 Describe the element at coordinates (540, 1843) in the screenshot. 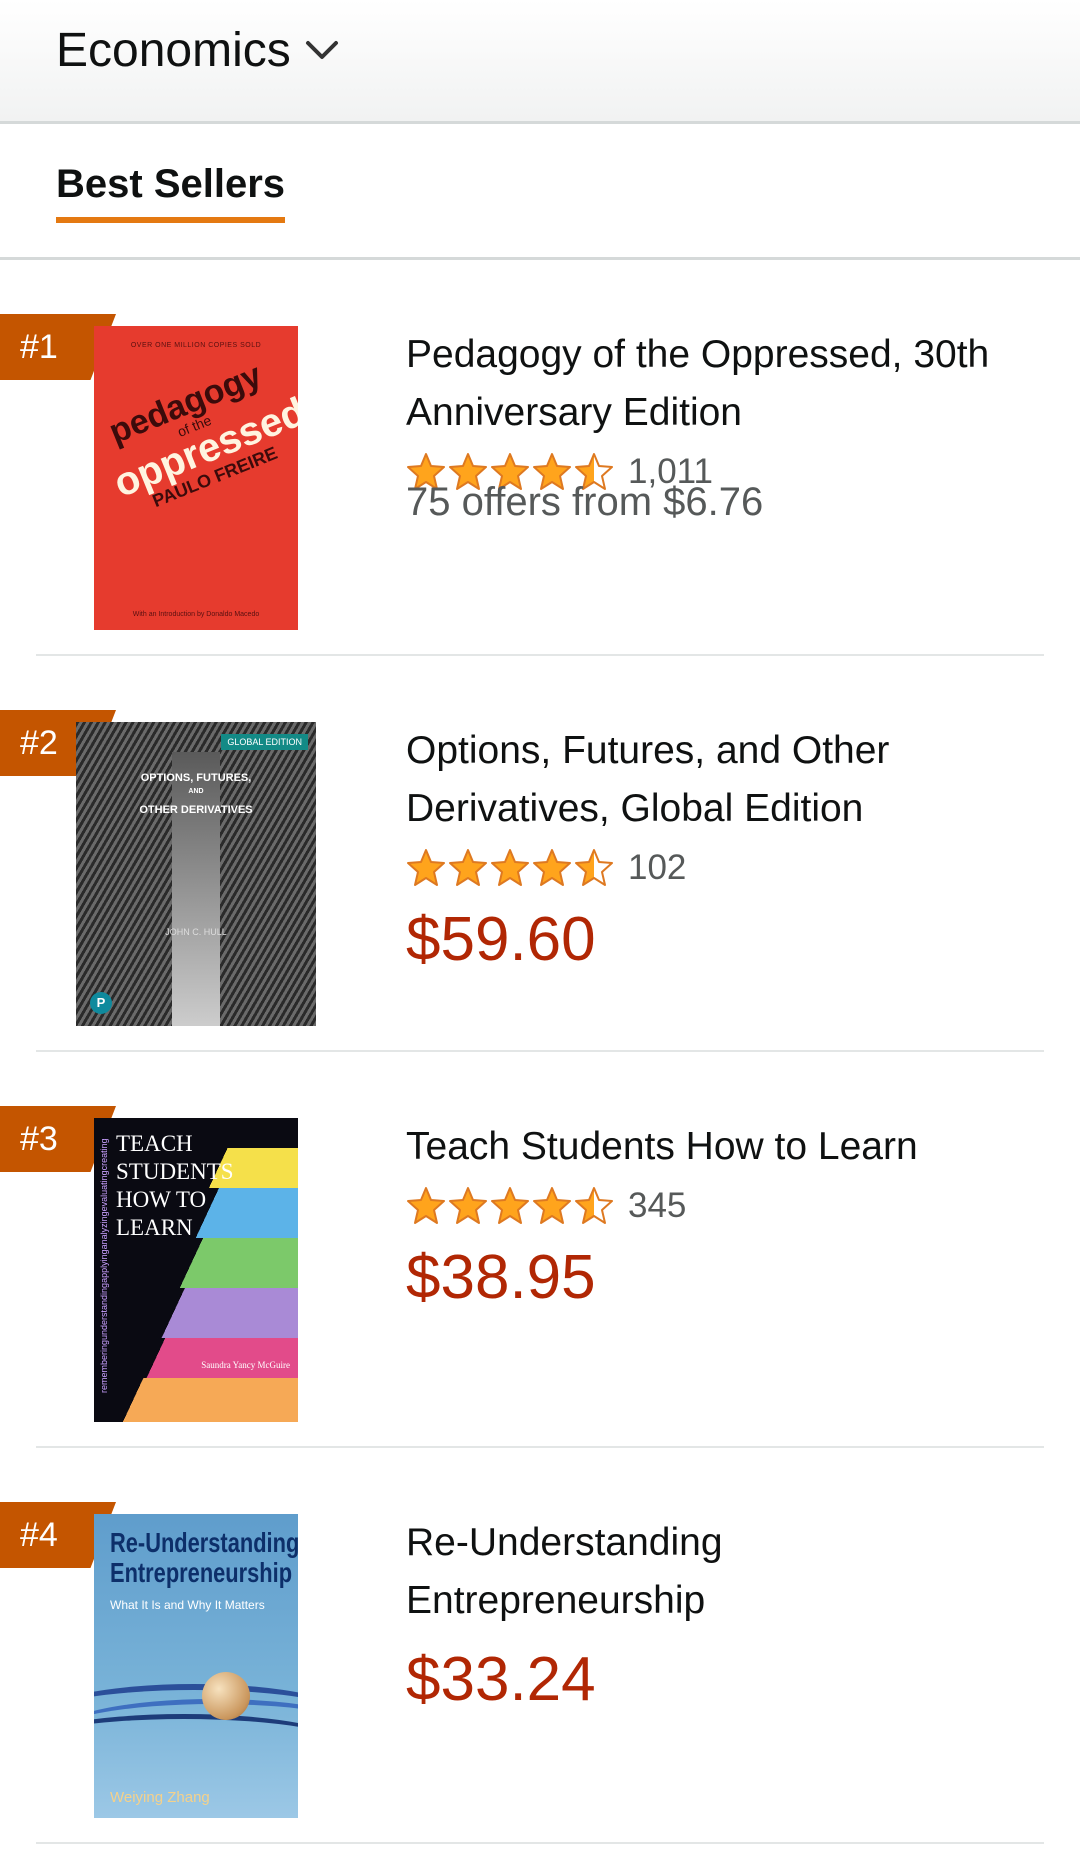

I see `divider` at that location.